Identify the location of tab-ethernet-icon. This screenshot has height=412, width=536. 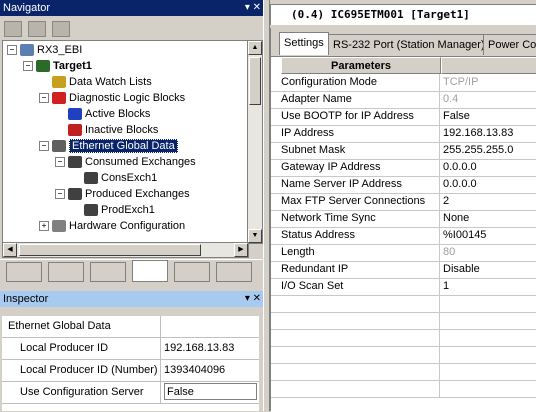
(150, 271).